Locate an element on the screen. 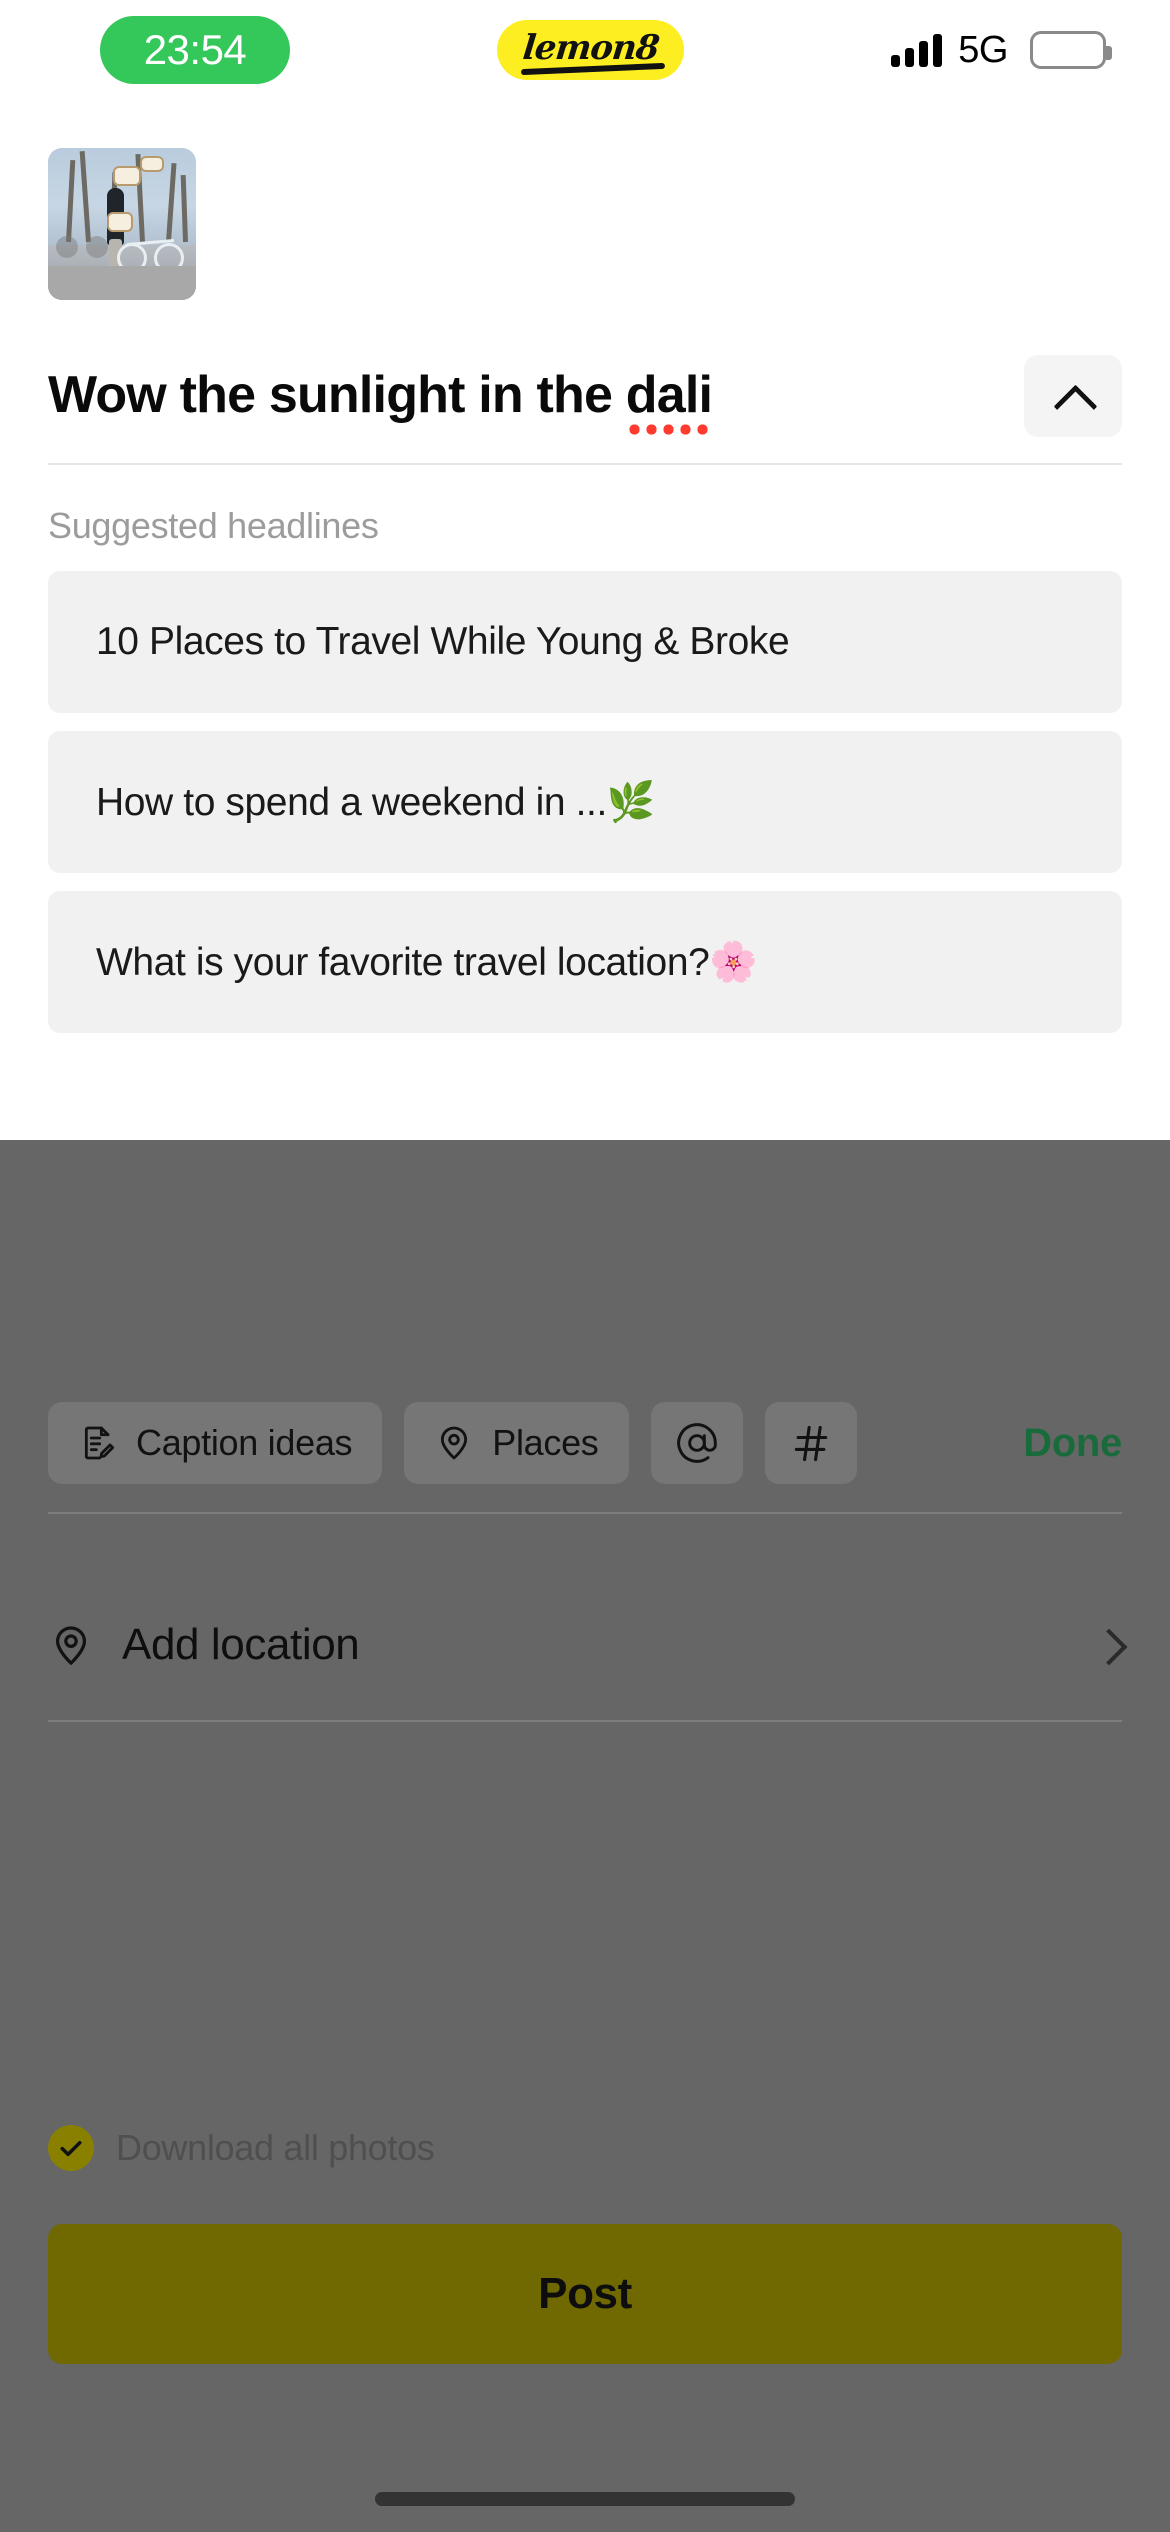  places-label: Places is located at coordinates (545, 1442).